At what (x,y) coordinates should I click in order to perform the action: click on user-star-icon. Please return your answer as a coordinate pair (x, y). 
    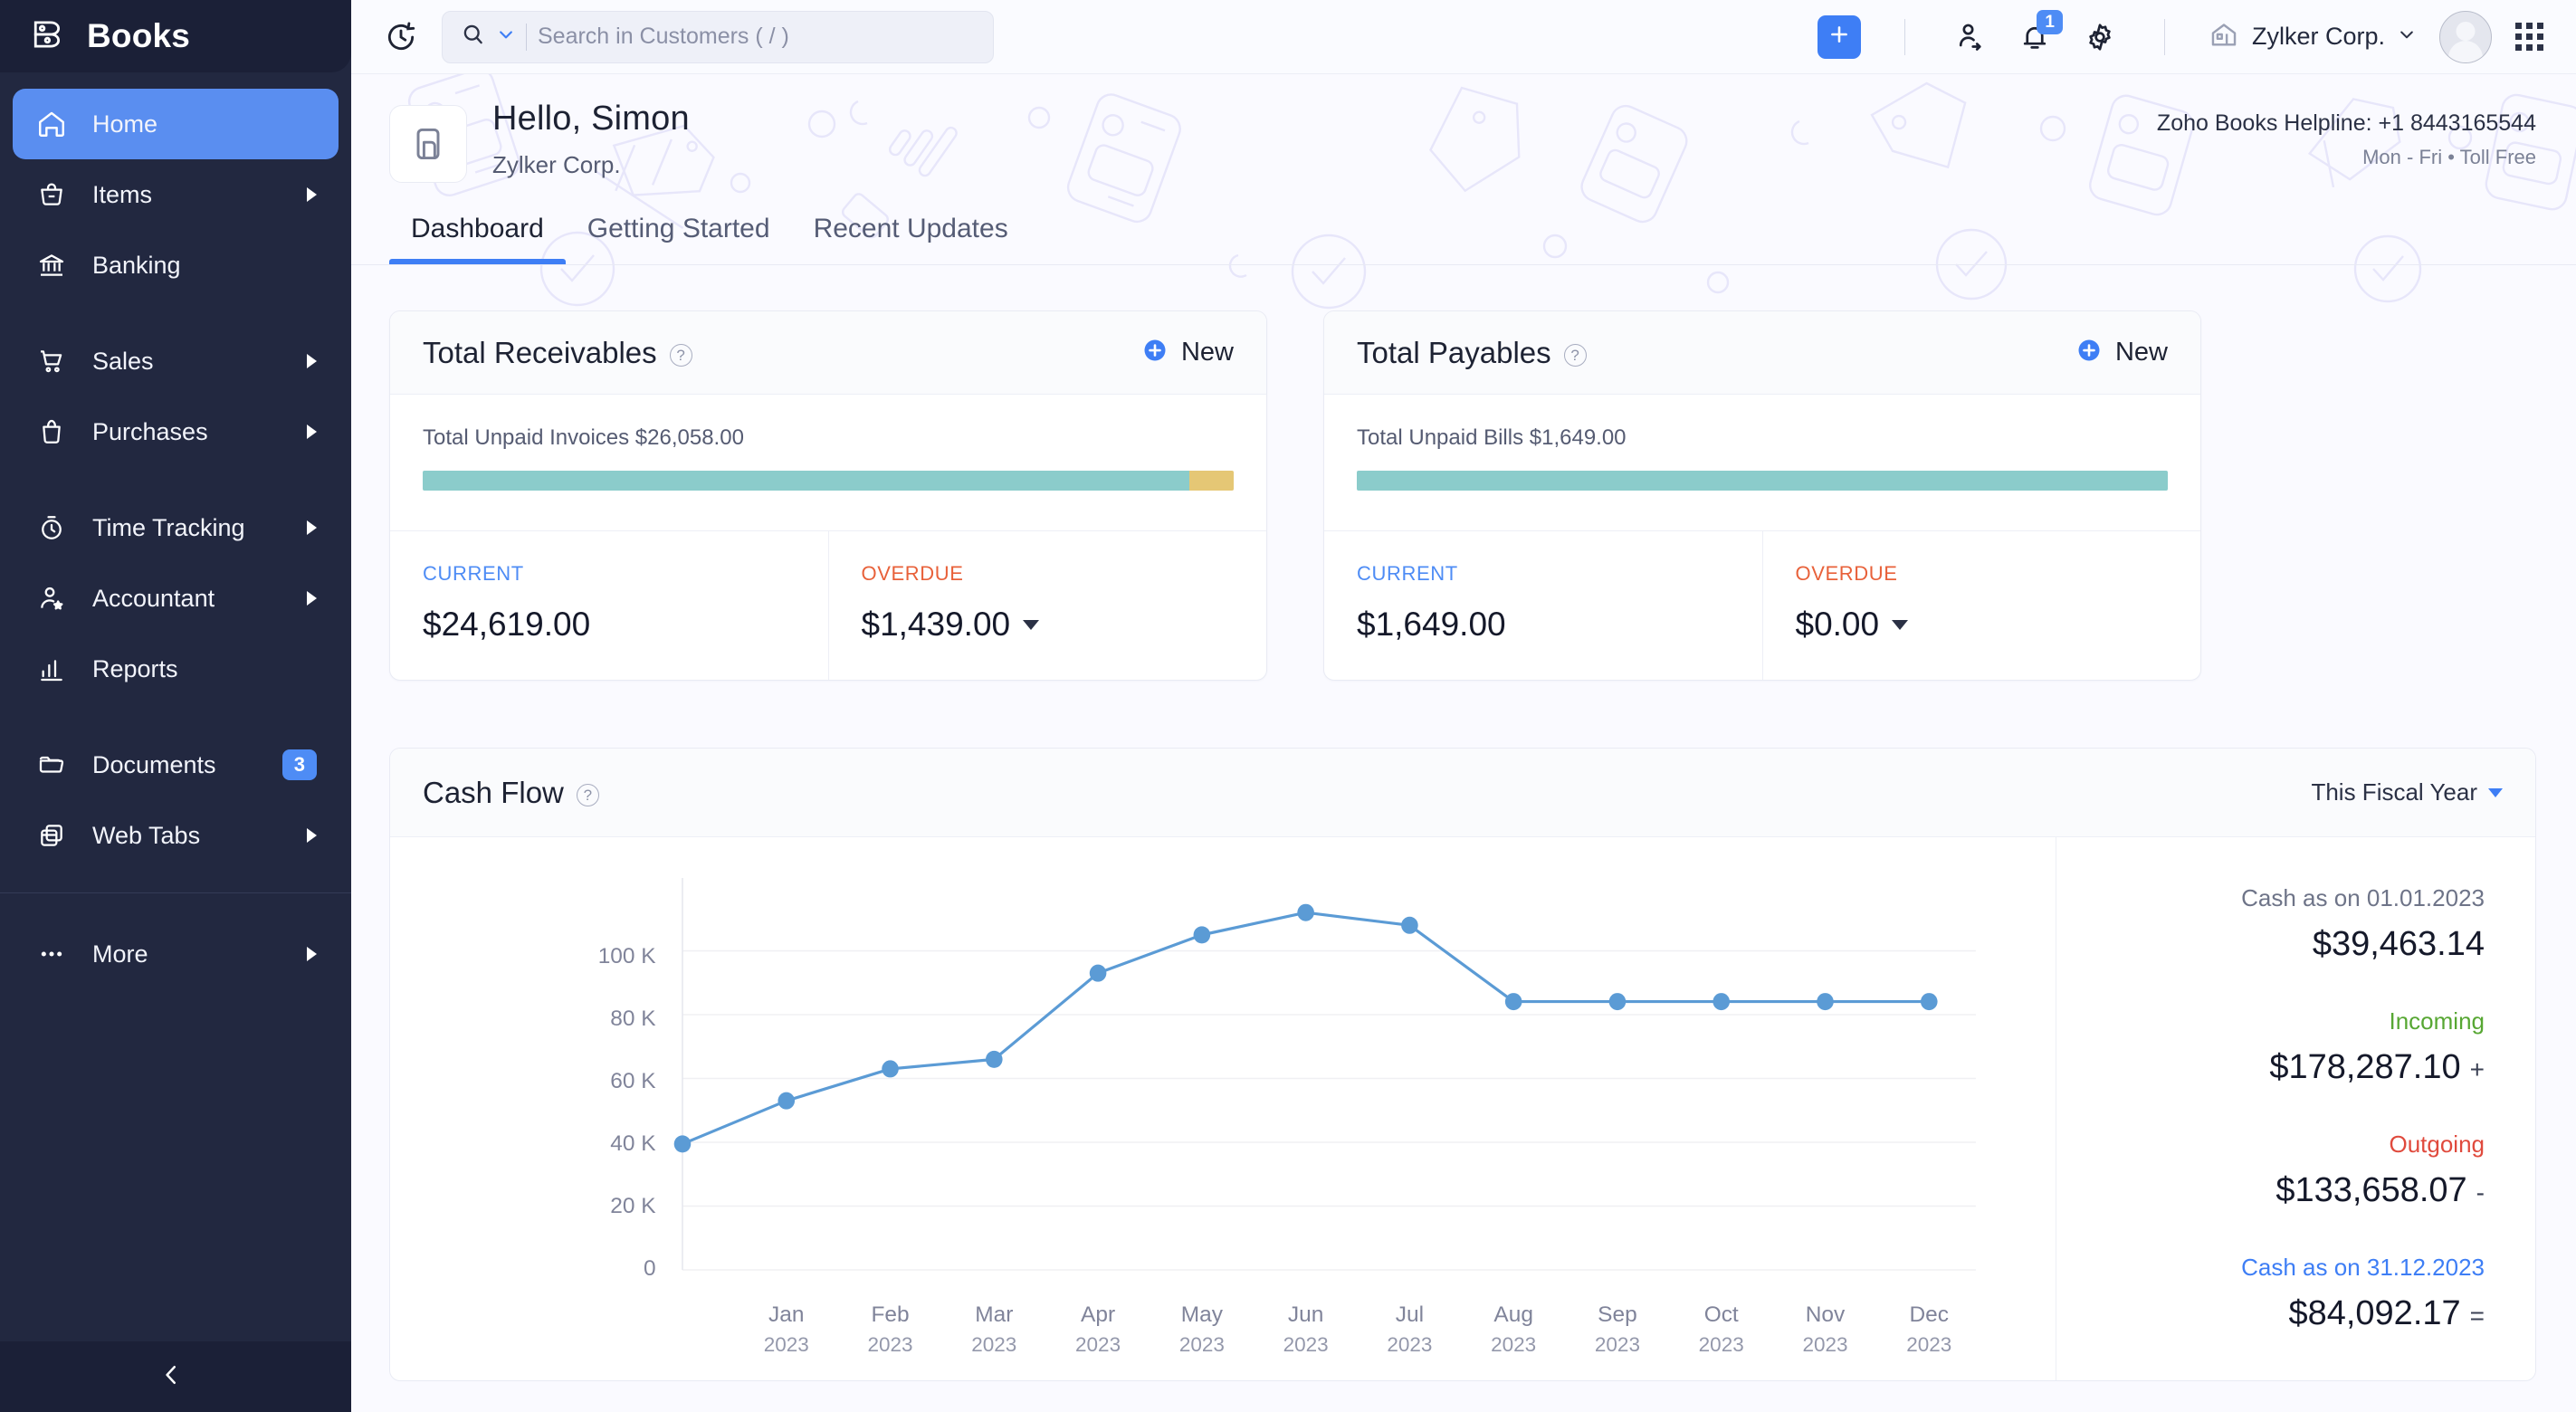
    Looking at the image, I should click on (52, 598).